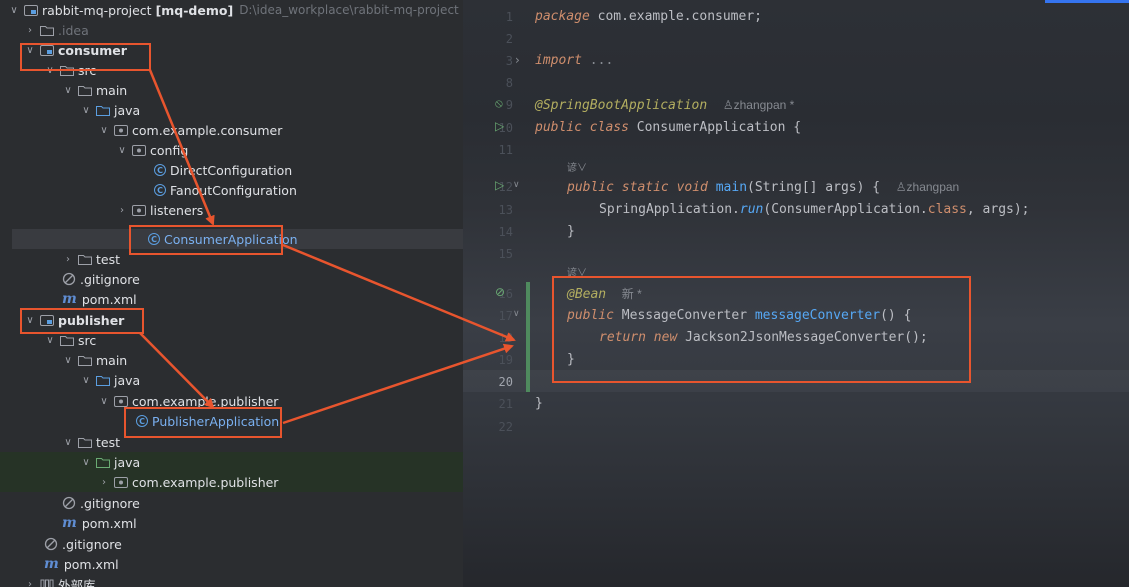  Describe the element at coordinates (398, 384) in the screenshot. I see `arrow-publisher-app-to-bean` at that location.